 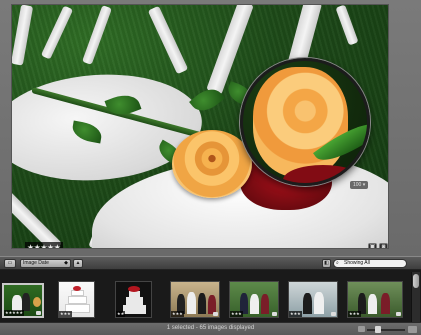 I want to click on search-icon: ⌕, so click(x=337, y=263).